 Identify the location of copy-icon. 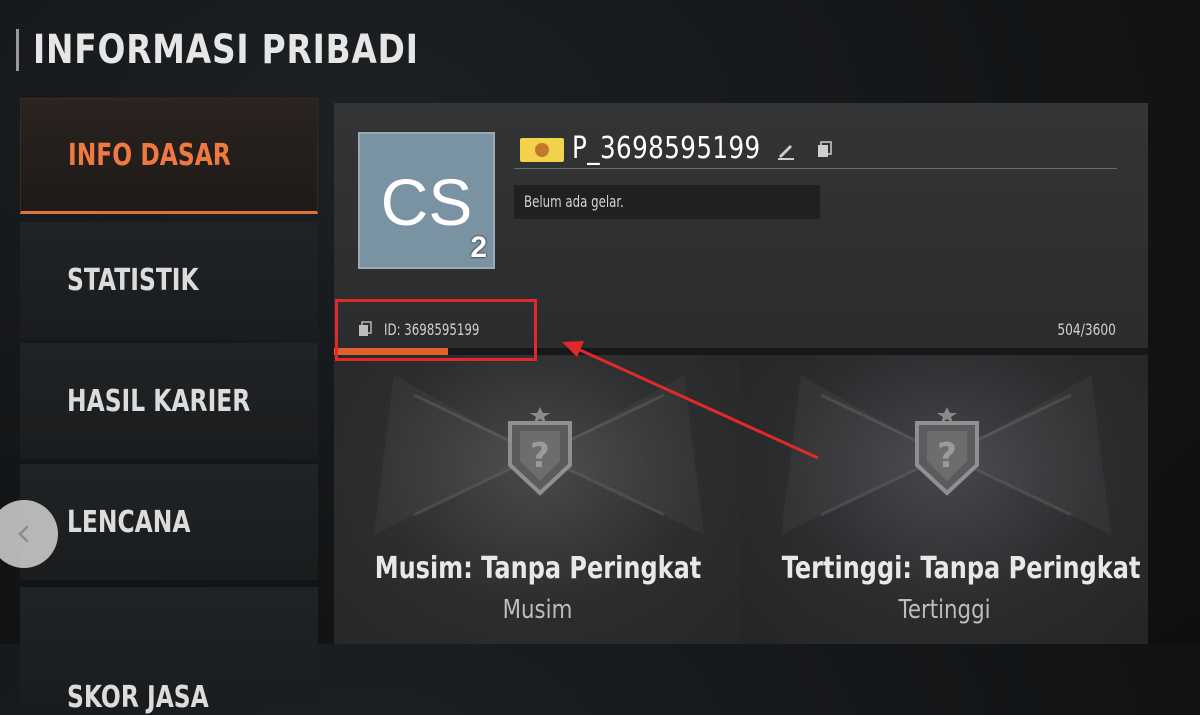
(825, 150).